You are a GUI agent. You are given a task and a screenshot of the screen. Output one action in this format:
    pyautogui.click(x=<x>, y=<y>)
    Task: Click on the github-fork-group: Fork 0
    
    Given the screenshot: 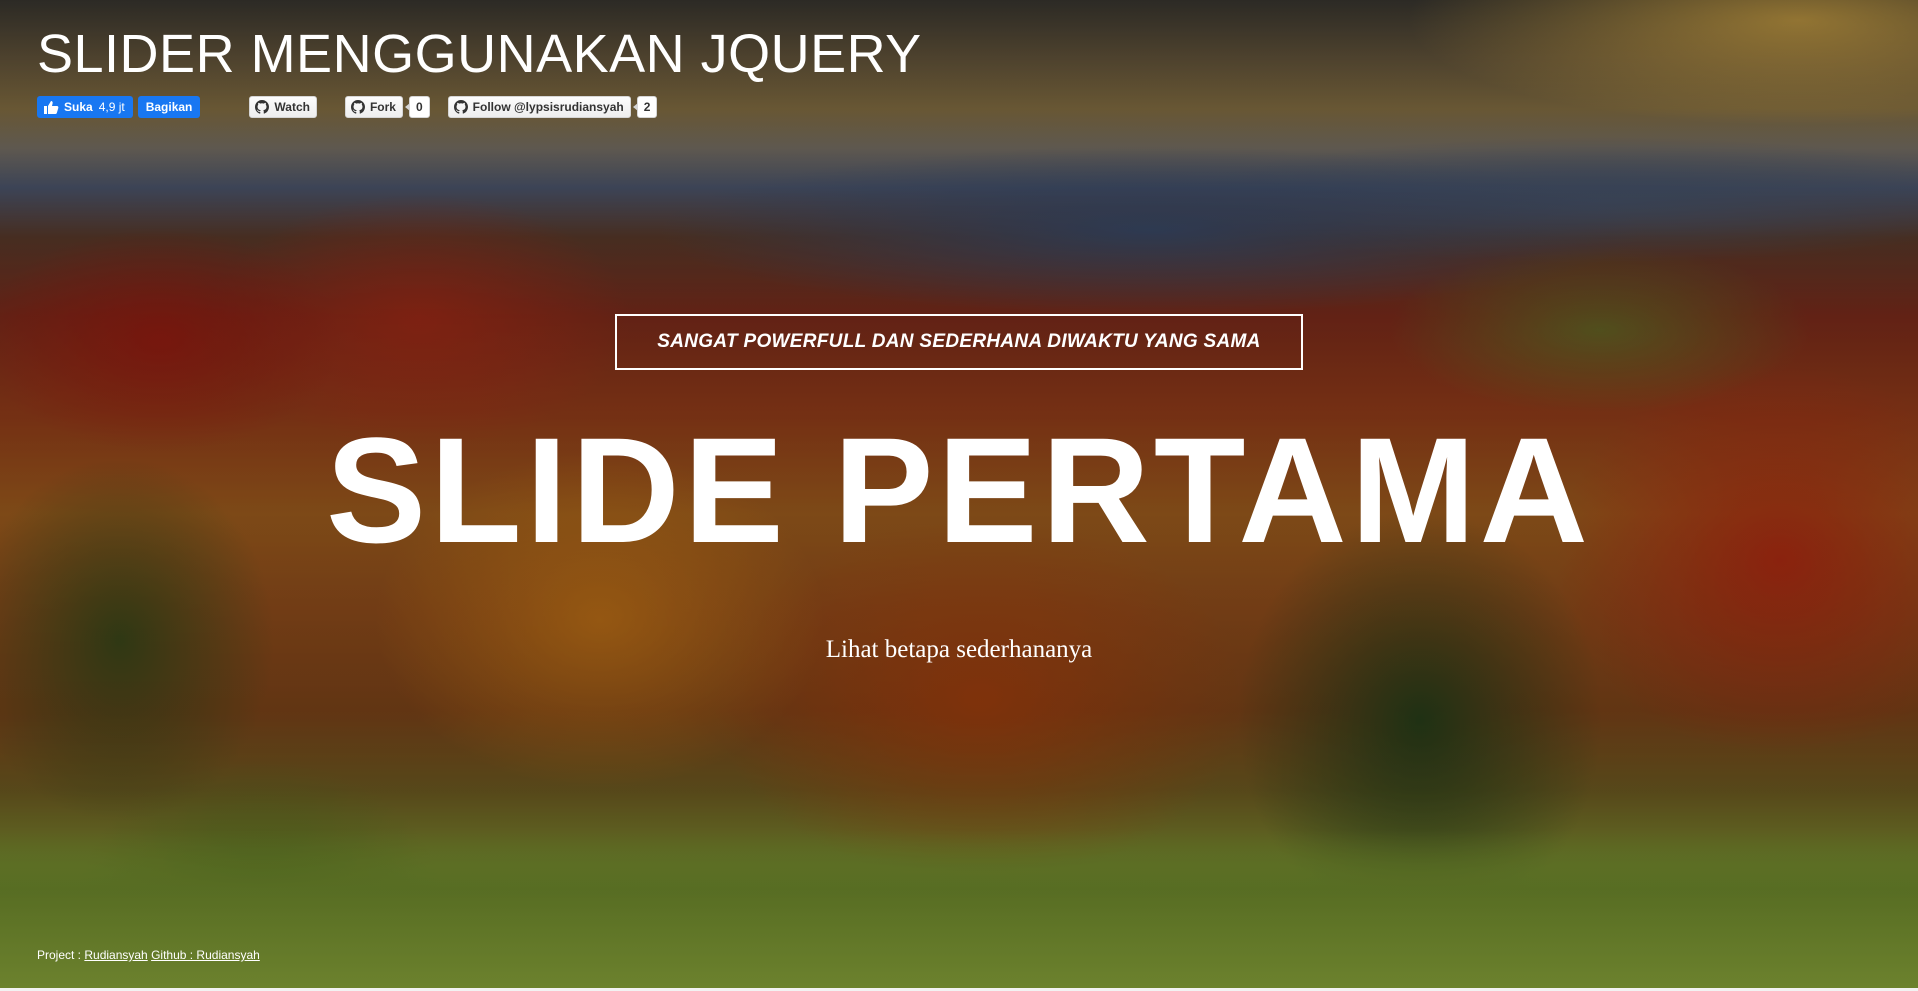 What is the action you would take?
    pyautogui.click(x=387, y=107)
    